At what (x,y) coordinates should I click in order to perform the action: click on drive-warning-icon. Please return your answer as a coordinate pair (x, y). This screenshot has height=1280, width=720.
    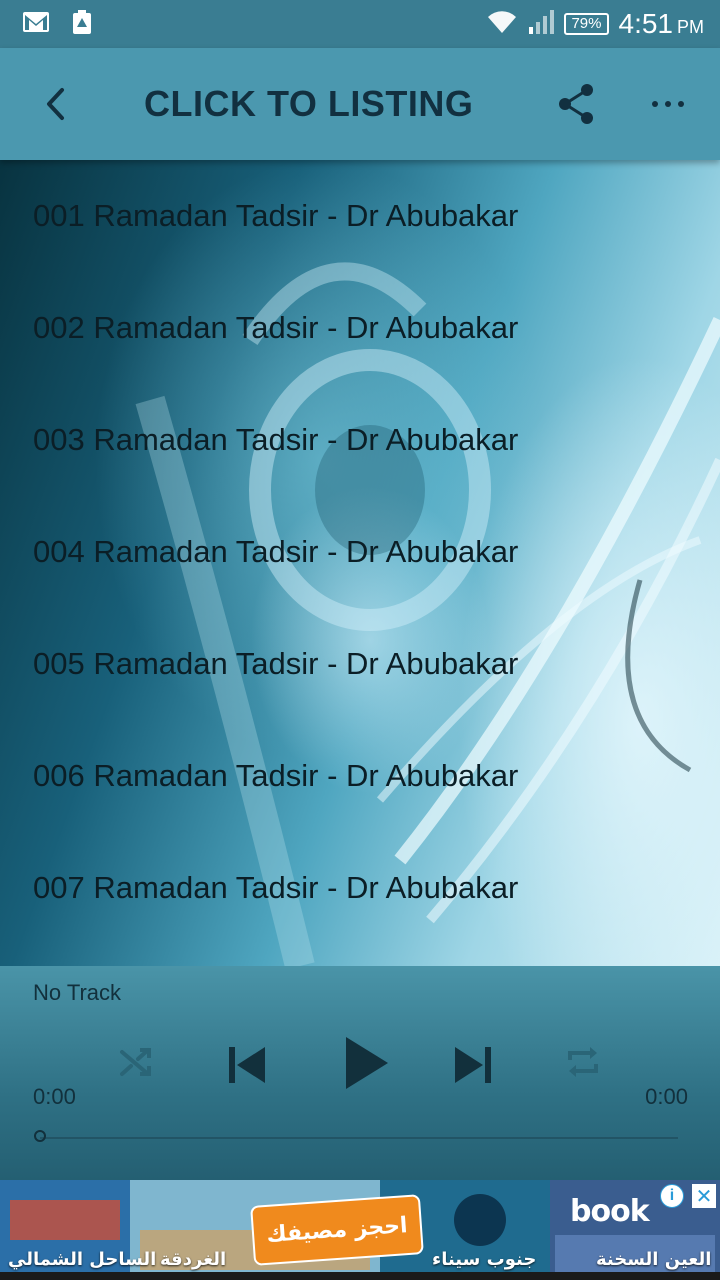
    Looking at the image, I should click on (82, 24).